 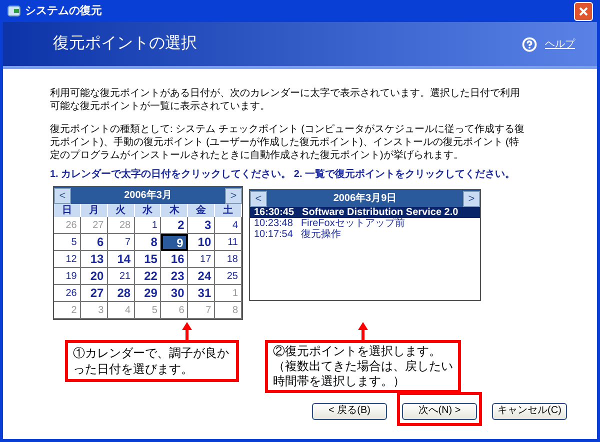 What do you see at coordinates (202, 276) in the screenshot?
I see `calendar-day: 24` at bounding box center [202, 276].